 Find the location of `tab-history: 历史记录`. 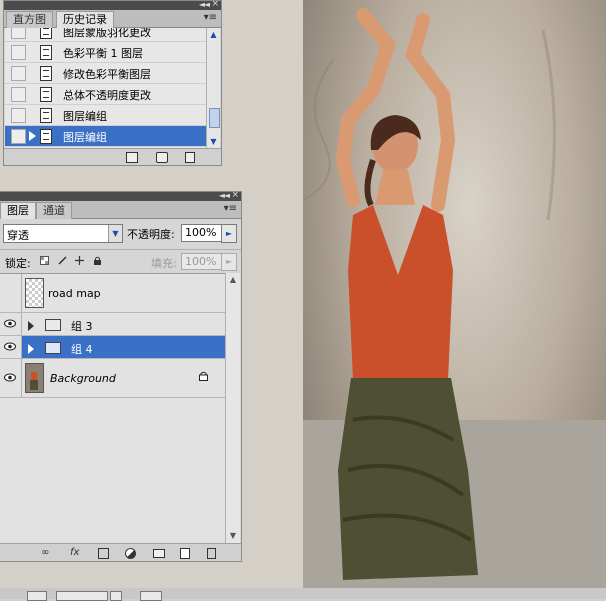

tab-history: 历史记录 is located at coordinates (85, 19).